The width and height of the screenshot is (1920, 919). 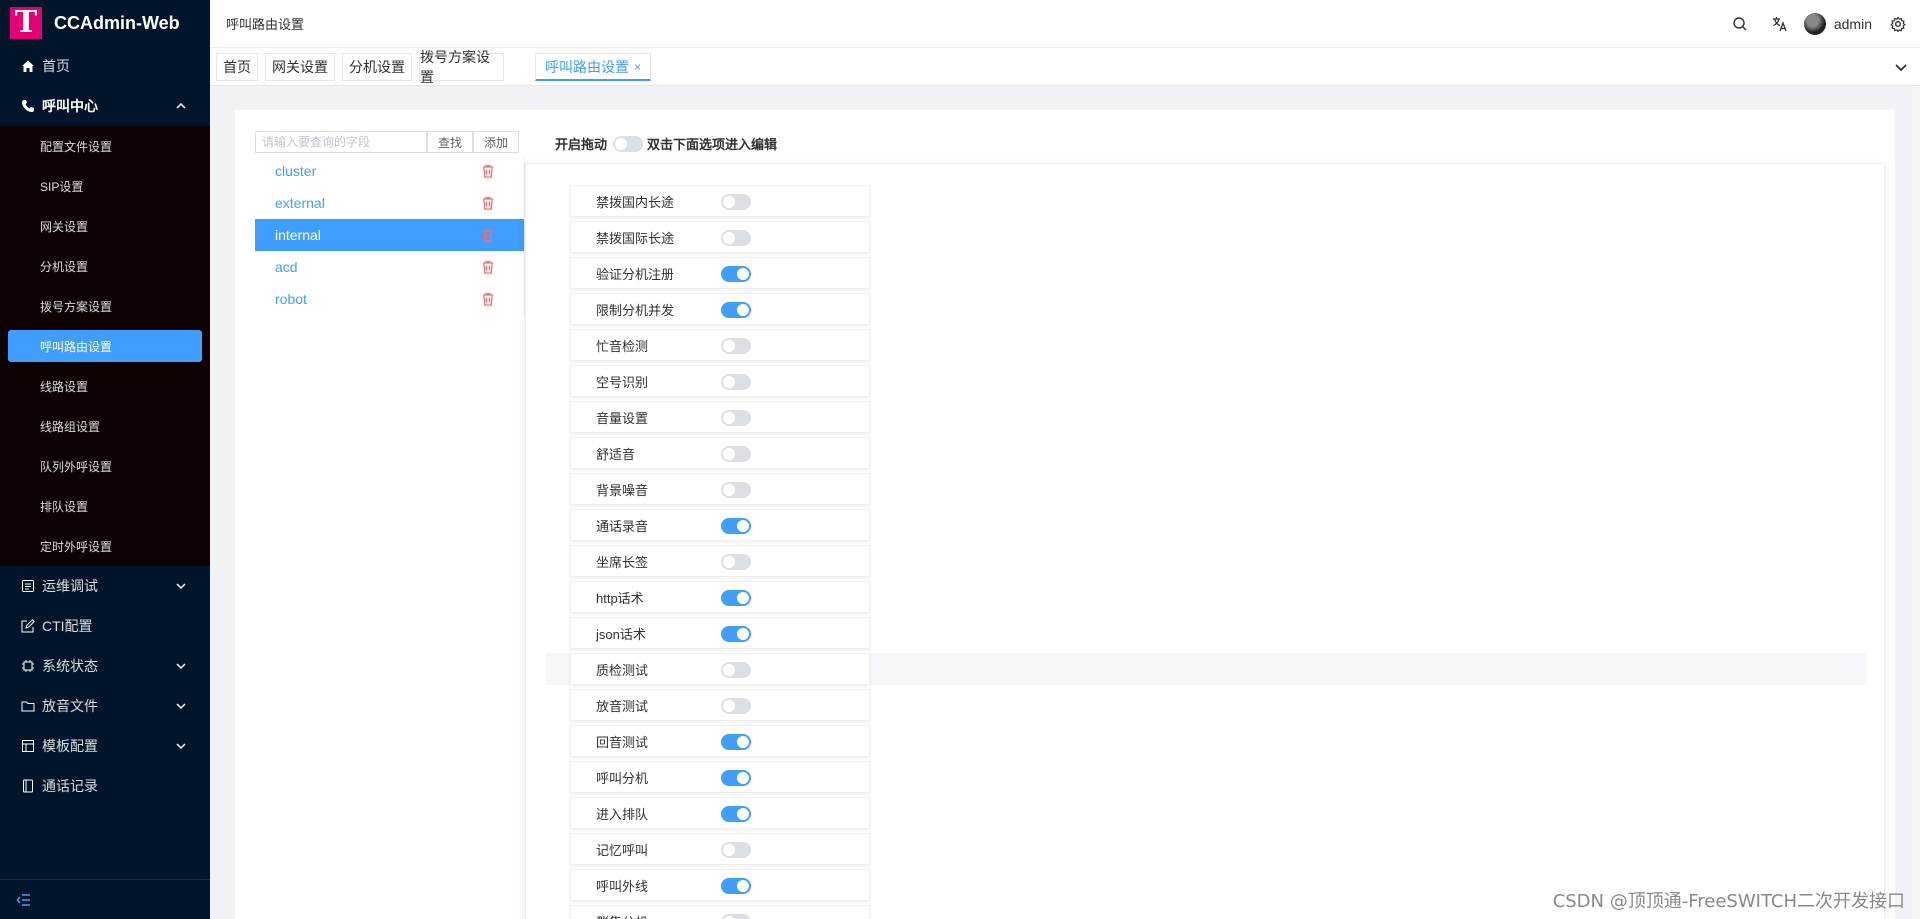 I want to click on sidebar-item-label: 分机设置, so click(x=64, y=266).